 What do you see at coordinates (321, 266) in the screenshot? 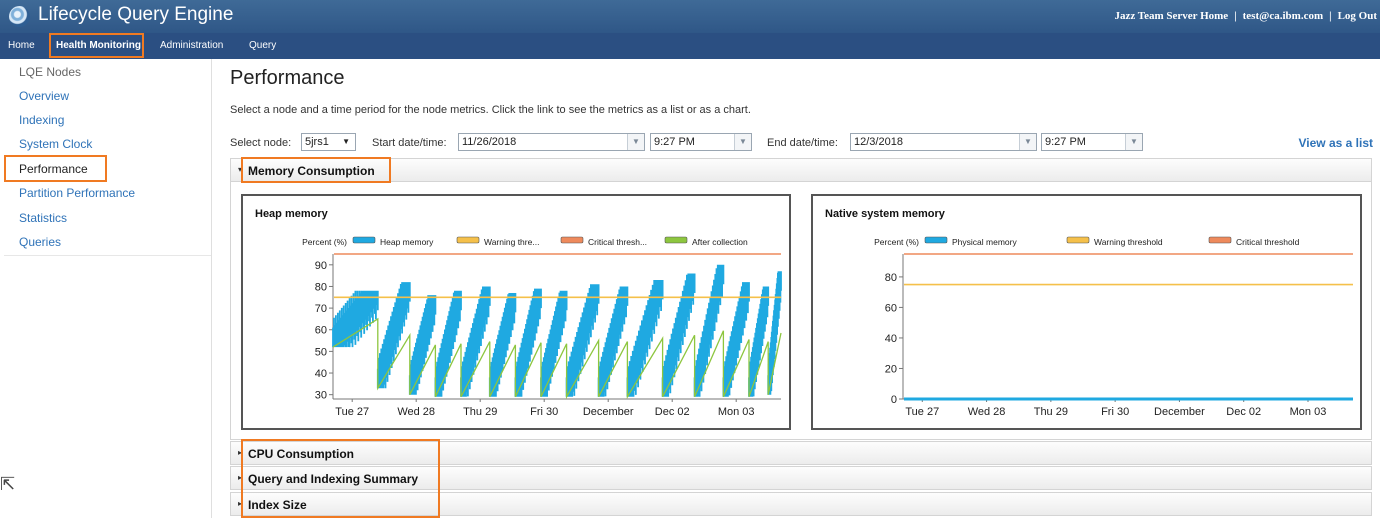
I see `y-tick-label: 90` at bounding box center [321, 266].